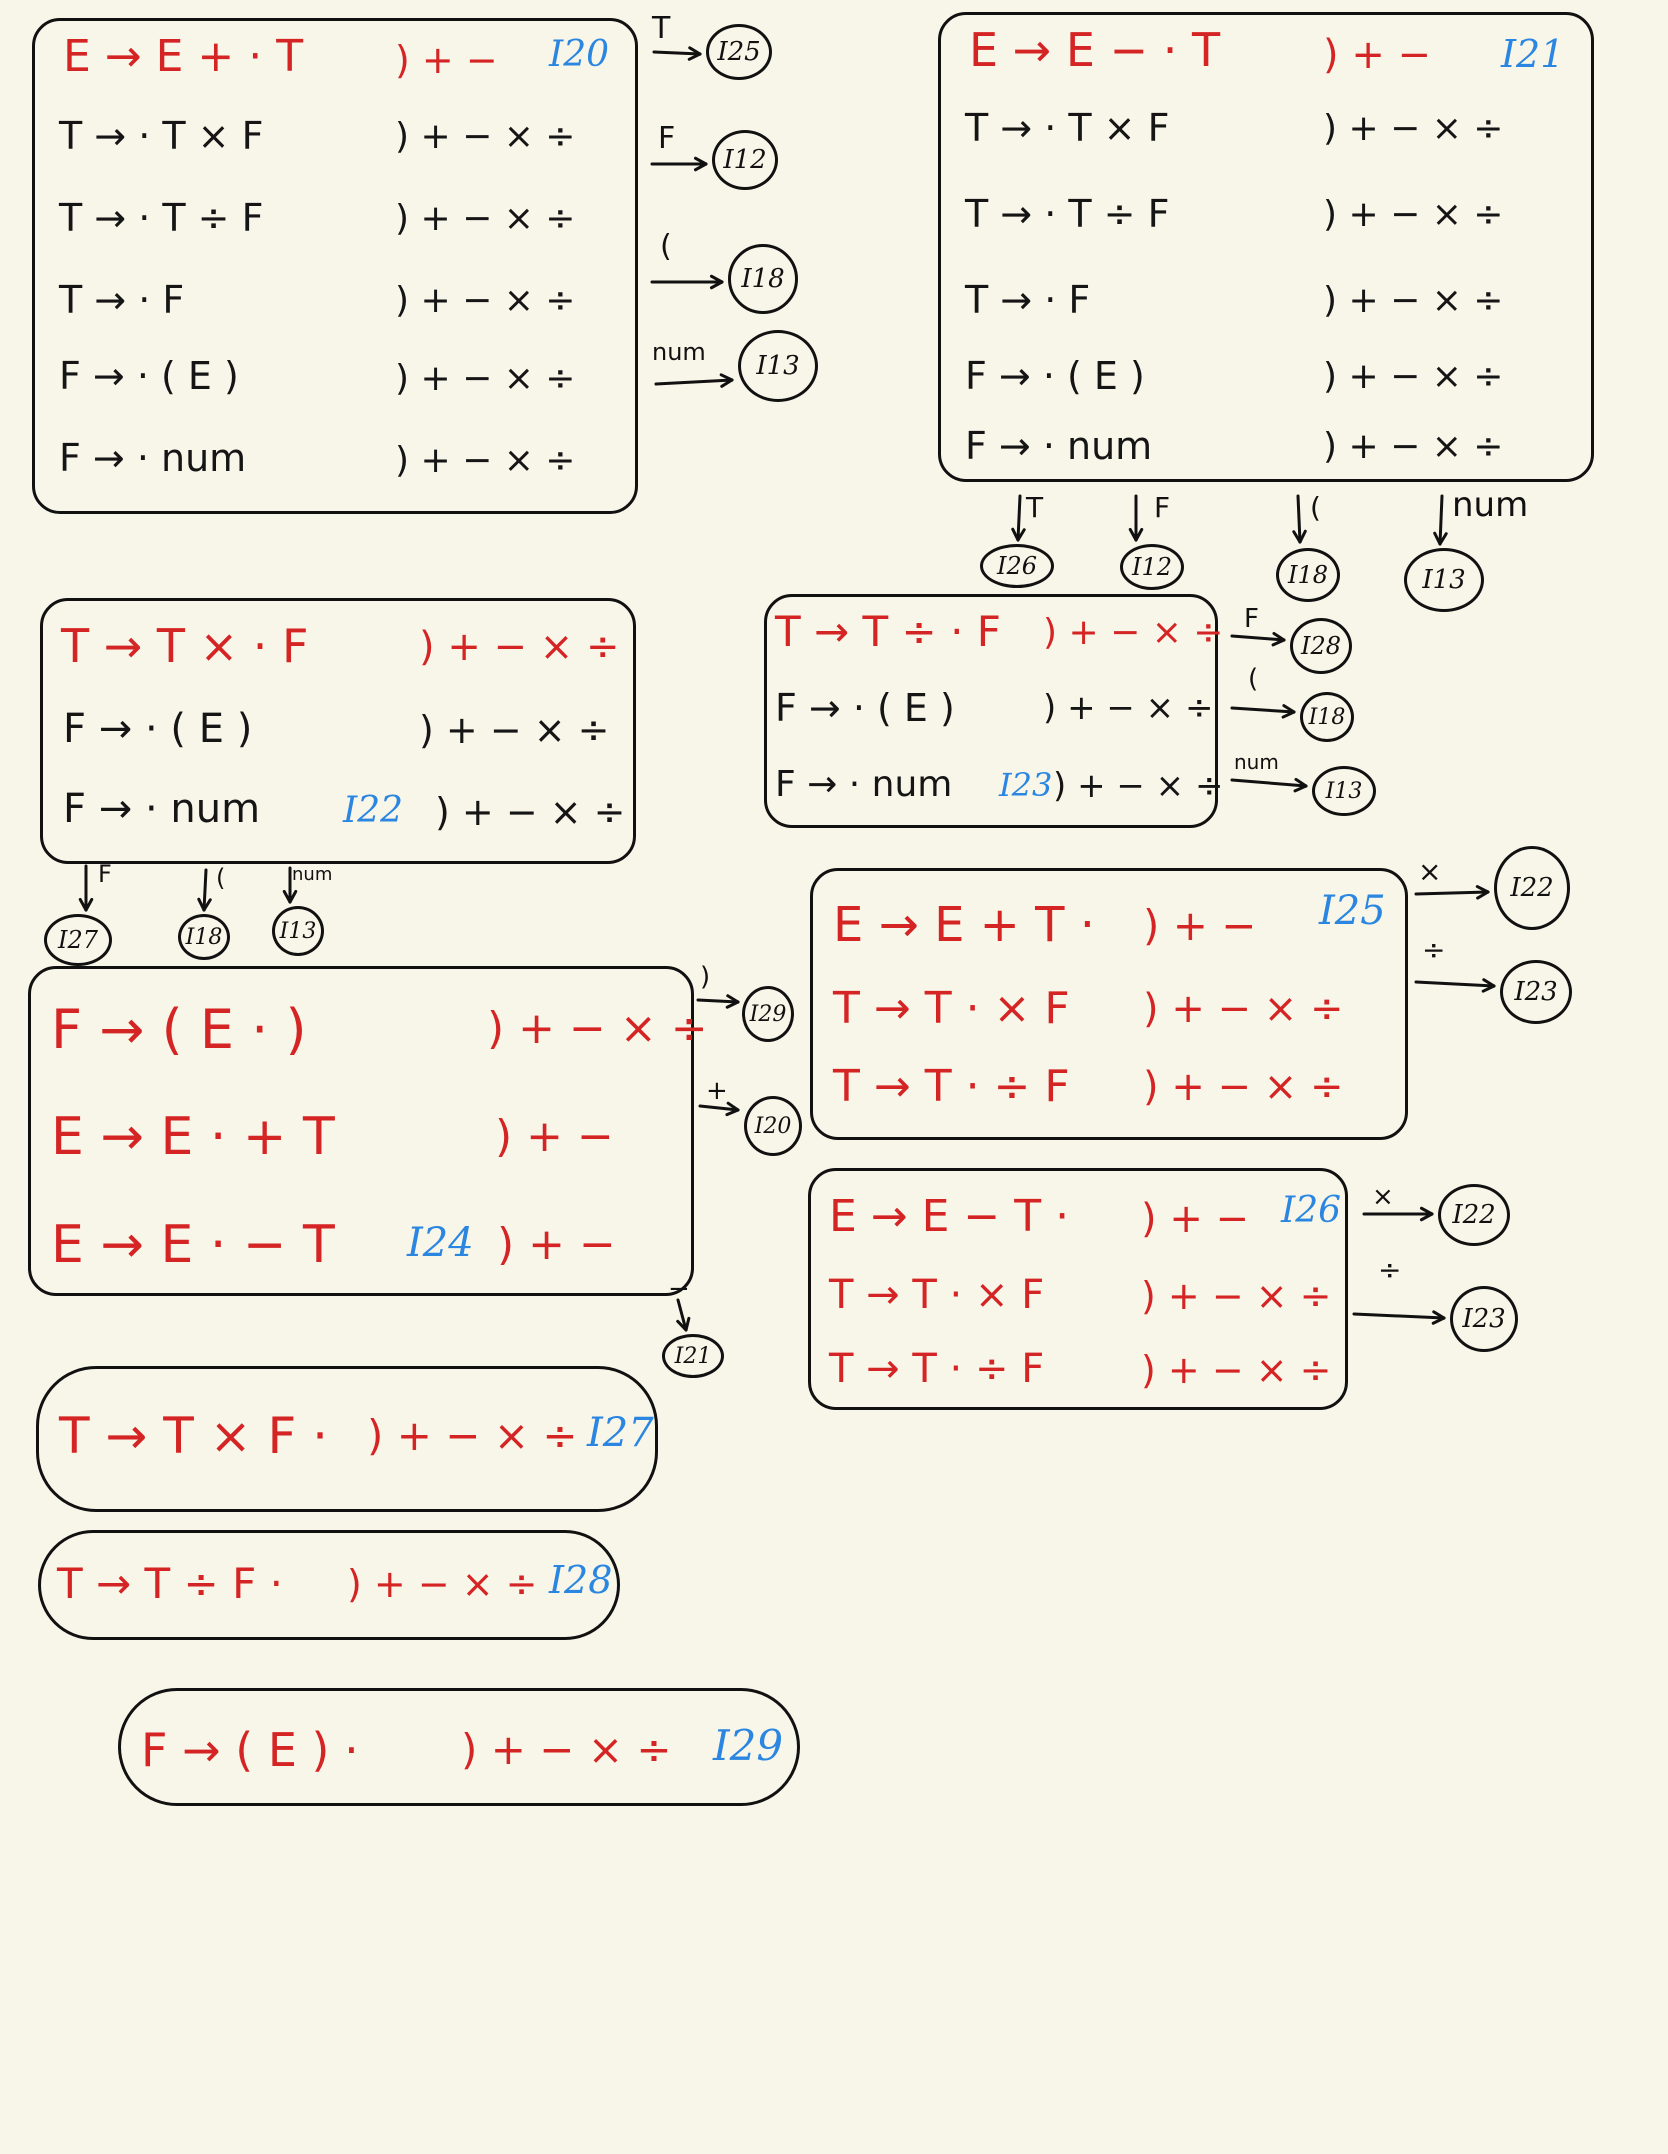 The width and height of the screenshot is (1668, 2154). I want to click on item-production: E → E + · T, so click(183, 56).